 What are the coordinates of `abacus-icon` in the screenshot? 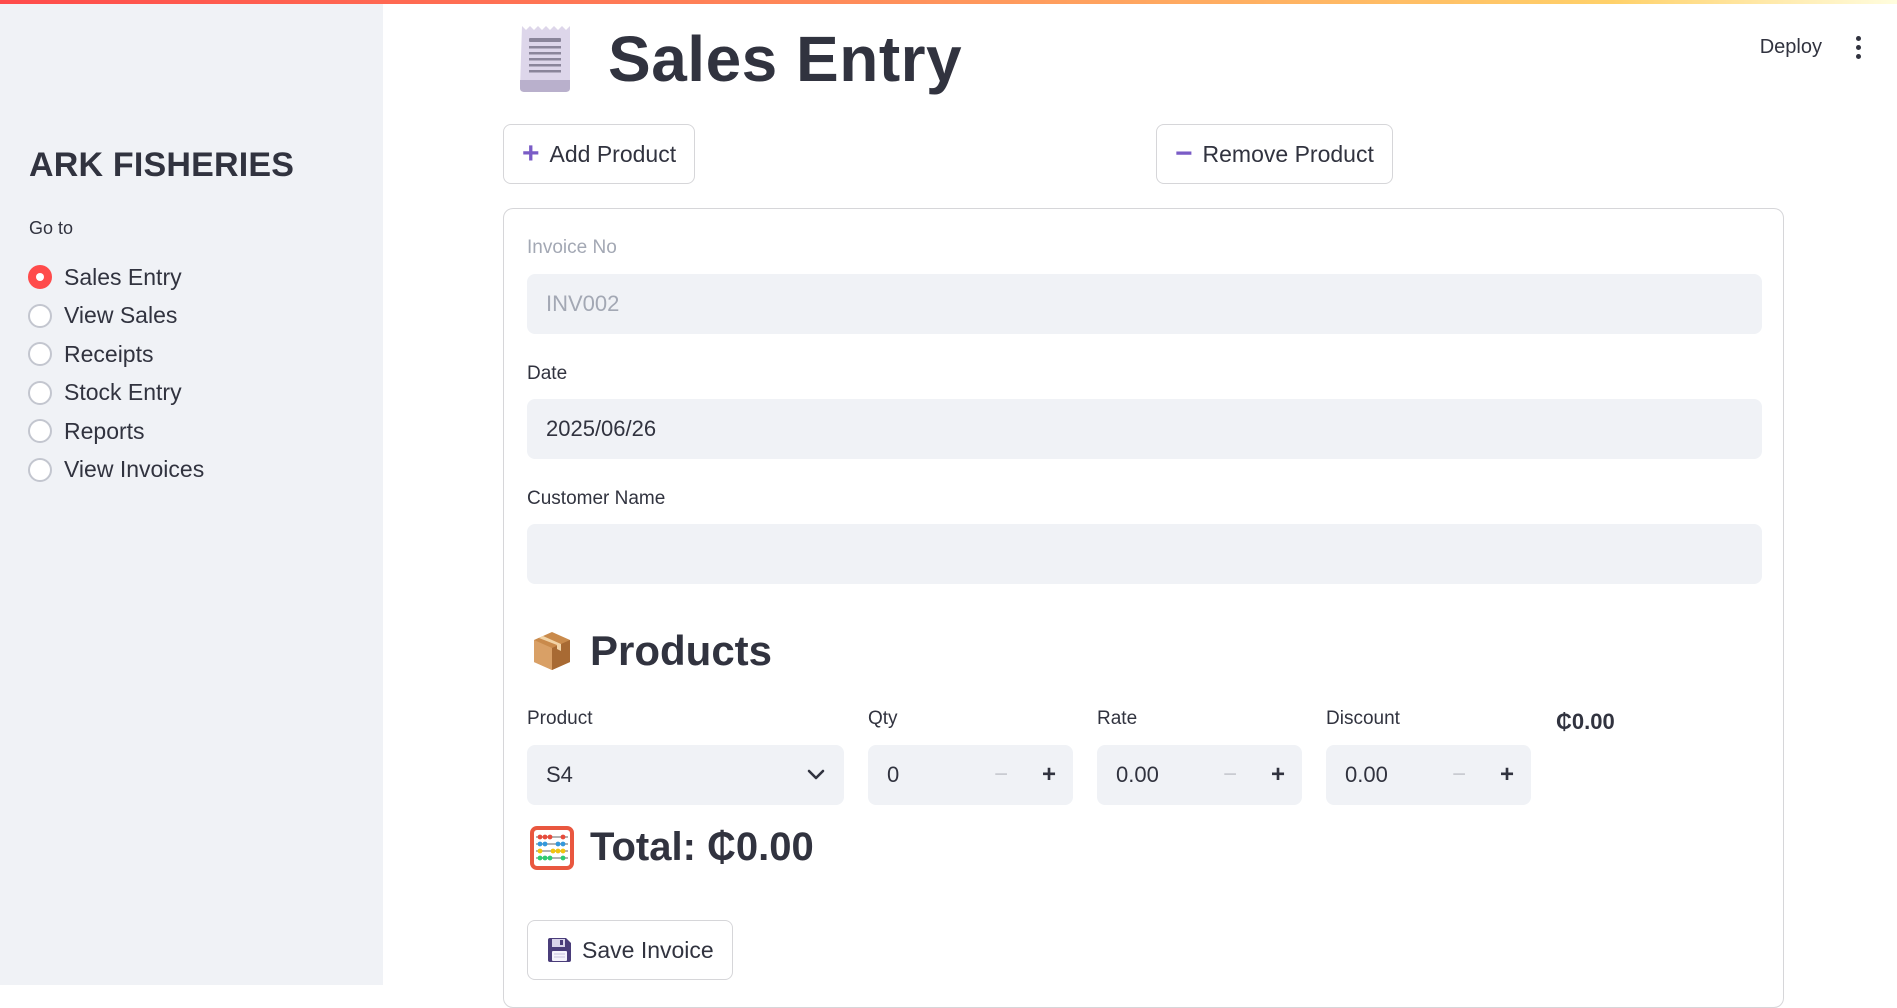 It's located at (552, 847).